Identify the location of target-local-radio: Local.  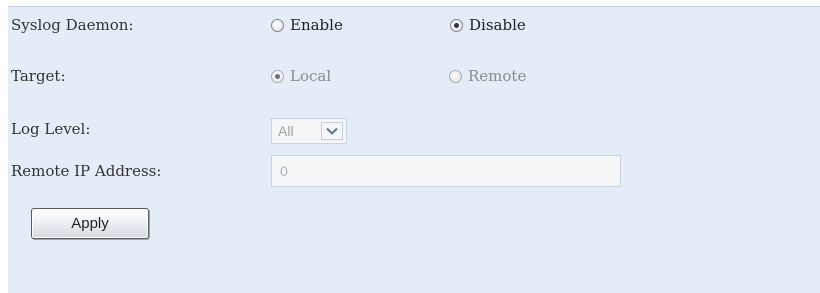
(301, 76).